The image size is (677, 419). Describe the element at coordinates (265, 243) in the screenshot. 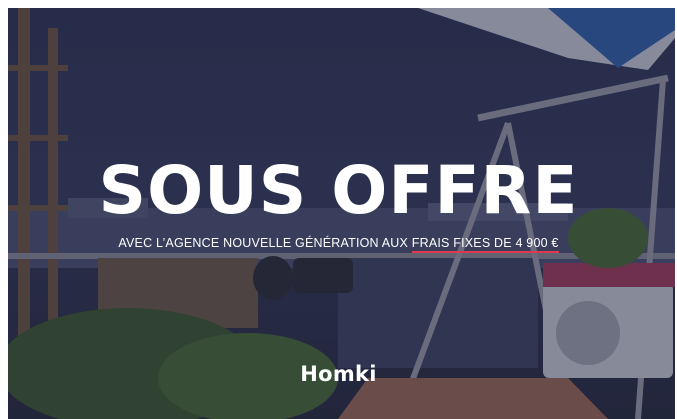

I see `tagline-text: AVEC L’AGENCE NOUVELLE GÉNÉRATION AUX` at that location.